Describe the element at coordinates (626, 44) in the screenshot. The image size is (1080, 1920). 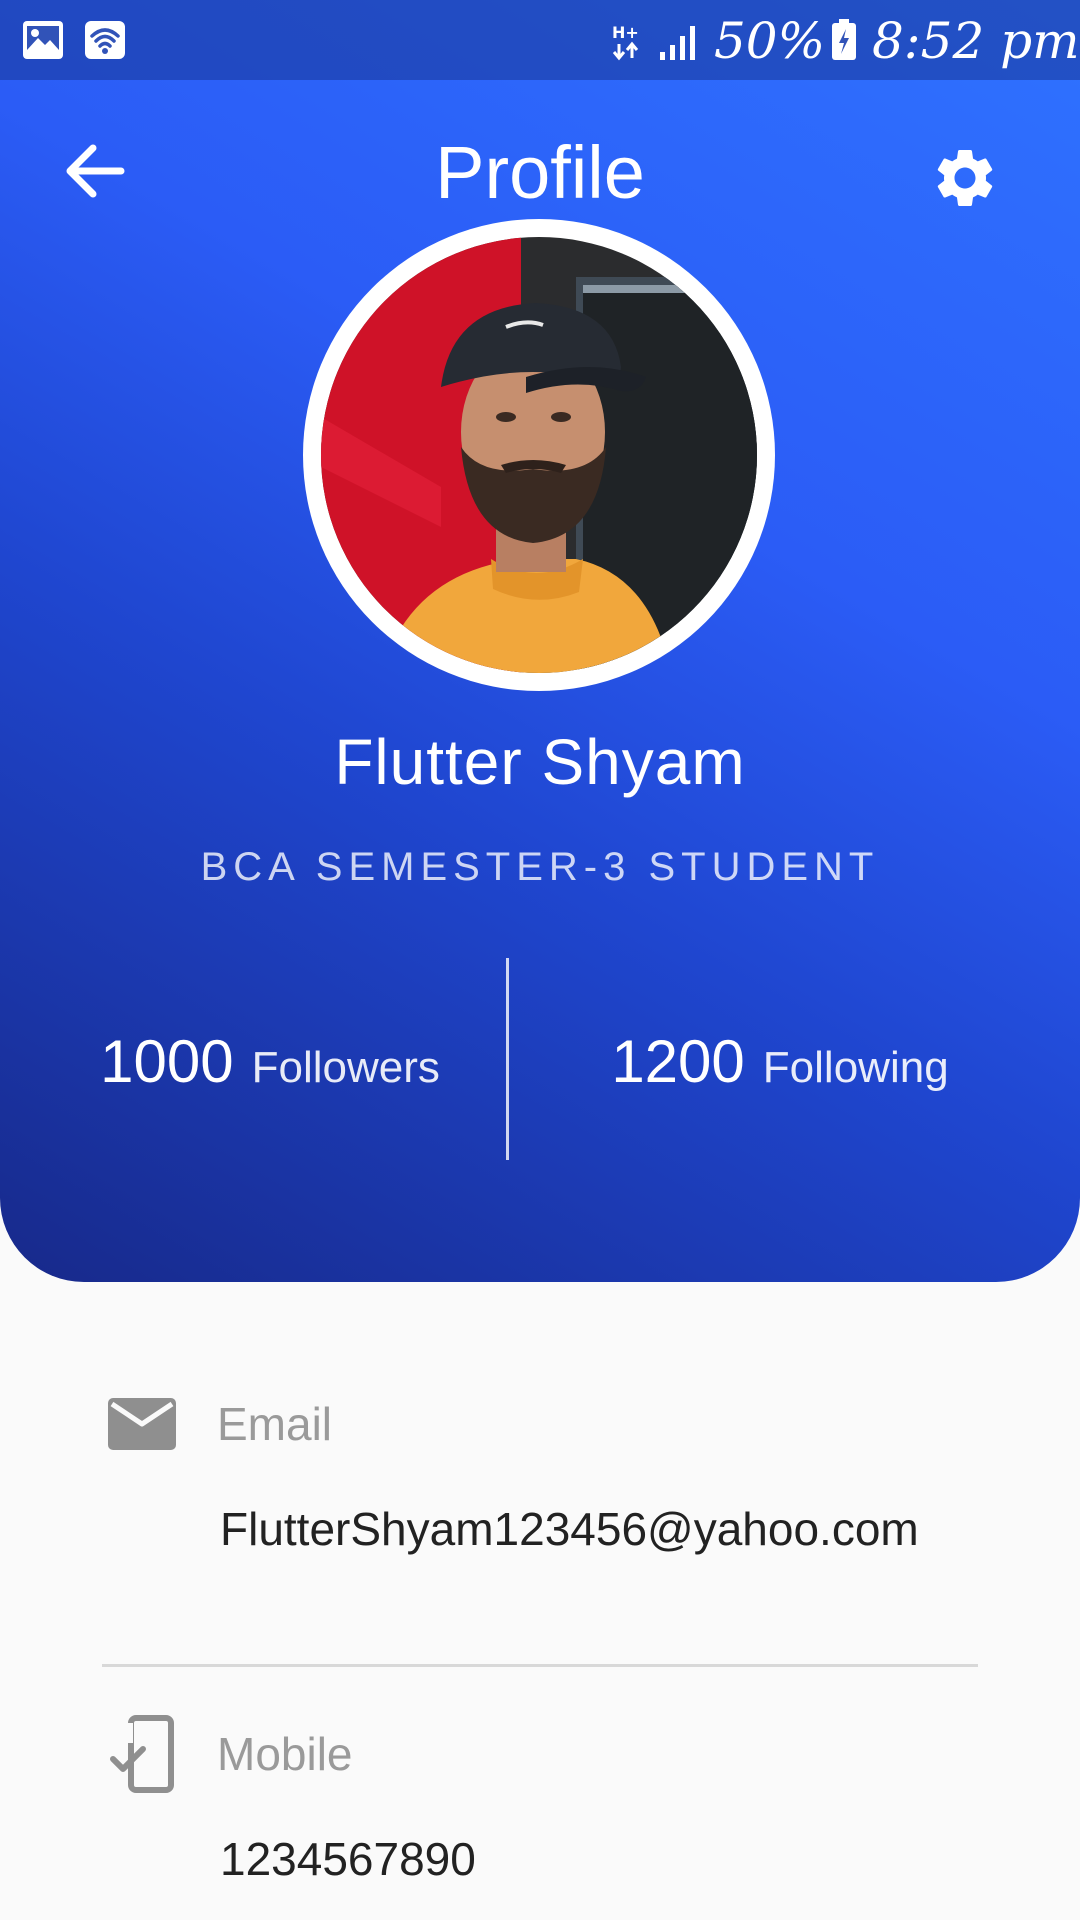
I see `hplus-data-icon: H+` at that location.